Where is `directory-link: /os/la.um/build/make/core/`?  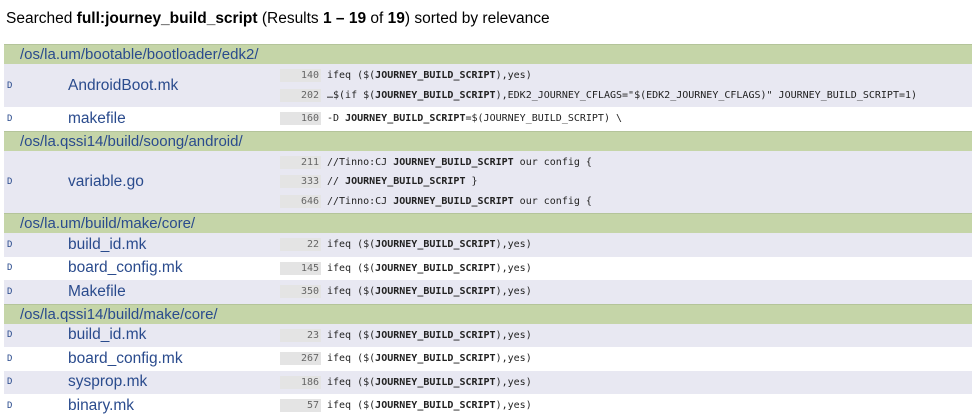 directory-link: /os/la.um/build/make/core/ is located at coordinates (488, 223).